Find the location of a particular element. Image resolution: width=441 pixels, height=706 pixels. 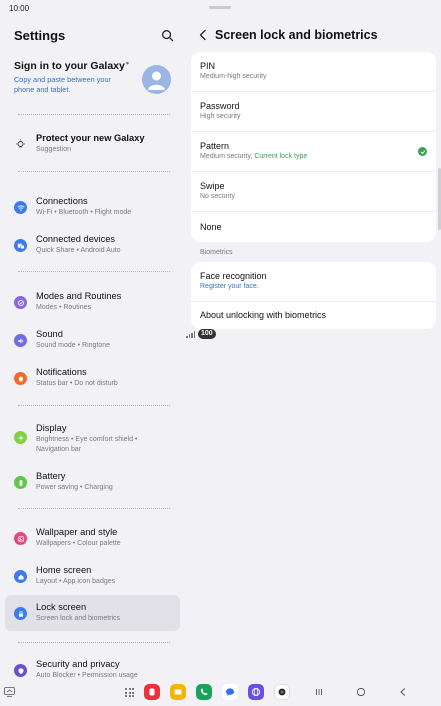

shield-icon is located at coordinates (20, 670).